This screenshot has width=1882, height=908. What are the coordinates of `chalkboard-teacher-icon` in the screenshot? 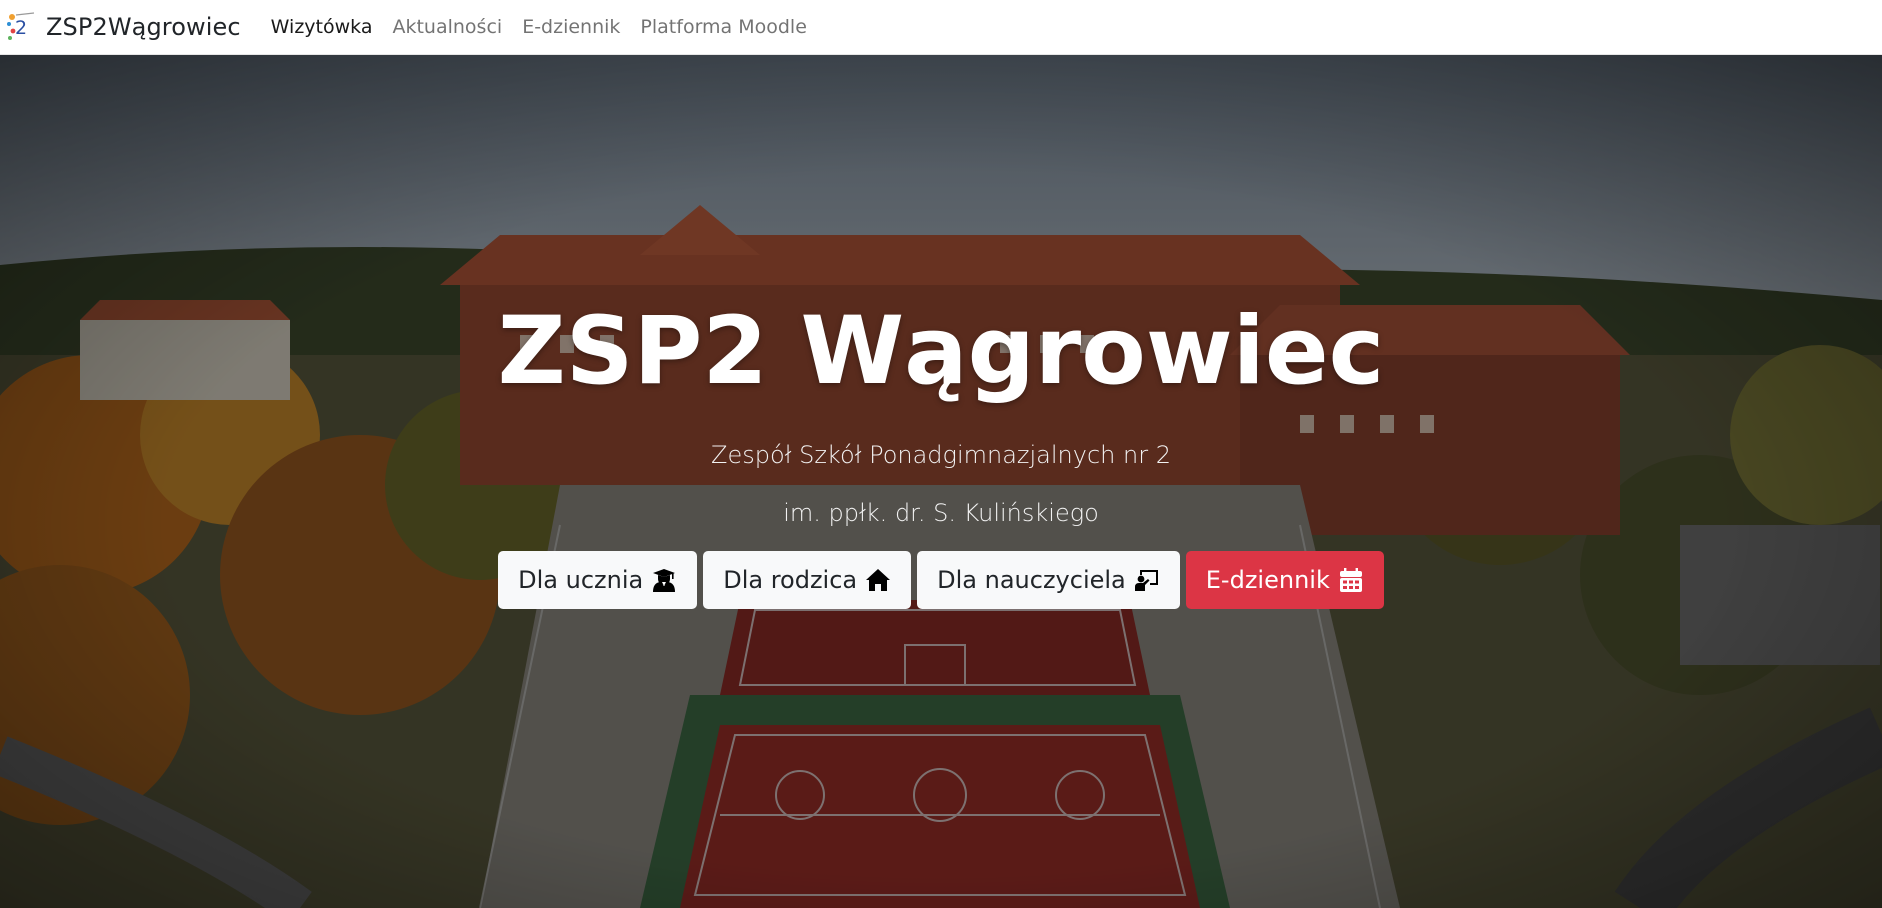 It's located at (1147, 580).